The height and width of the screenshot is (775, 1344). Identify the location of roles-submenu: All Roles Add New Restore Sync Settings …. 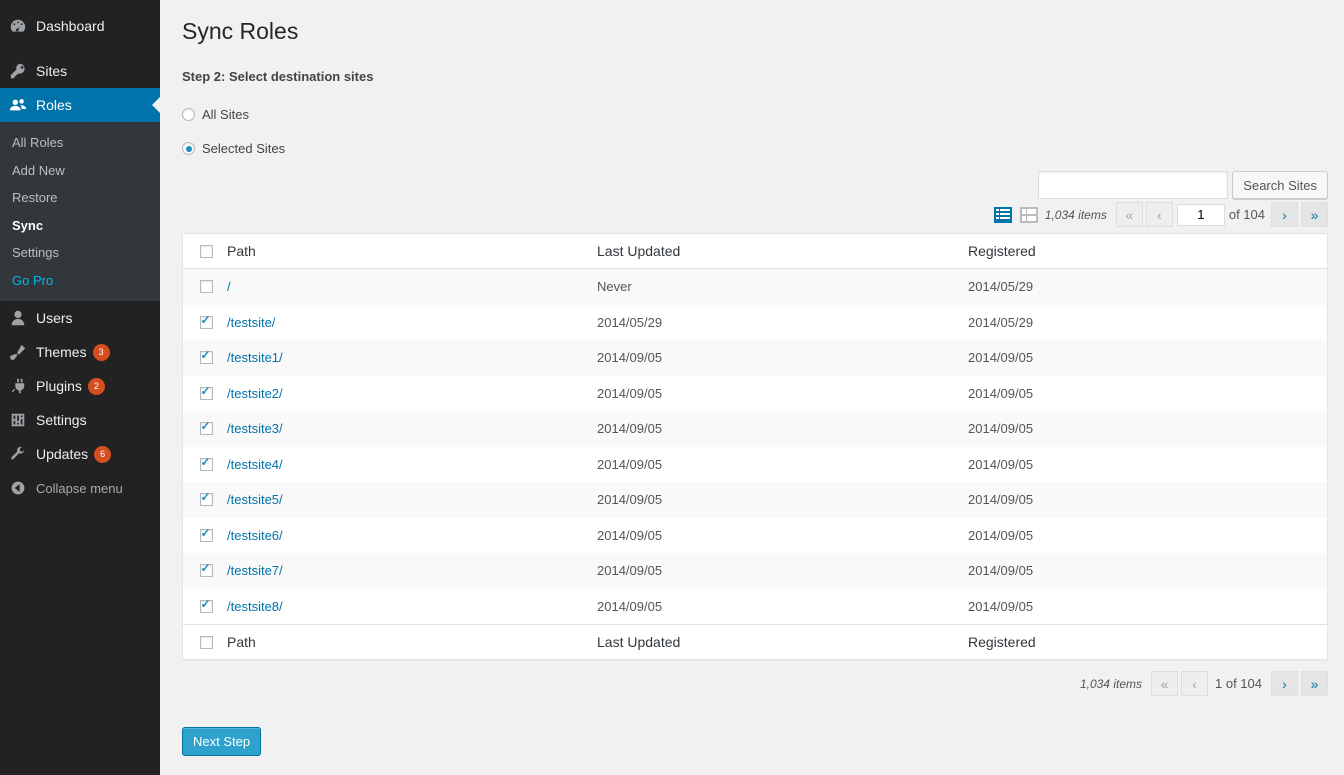
(80, 211).